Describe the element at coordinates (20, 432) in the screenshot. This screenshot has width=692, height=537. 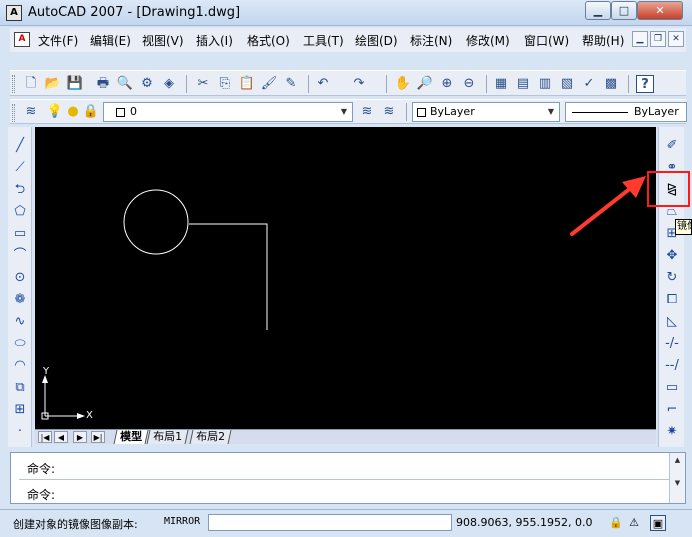
I see `point-icon: ·` at that location.